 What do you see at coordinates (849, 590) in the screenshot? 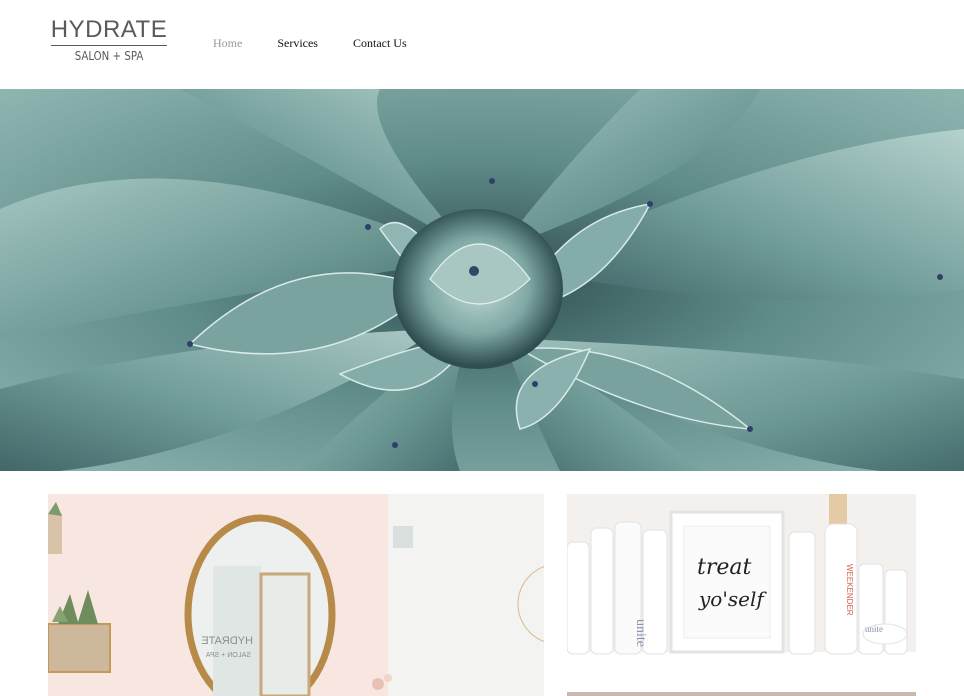
I see `svg-text: WEEKENDER` at bounding box center [849, 590].